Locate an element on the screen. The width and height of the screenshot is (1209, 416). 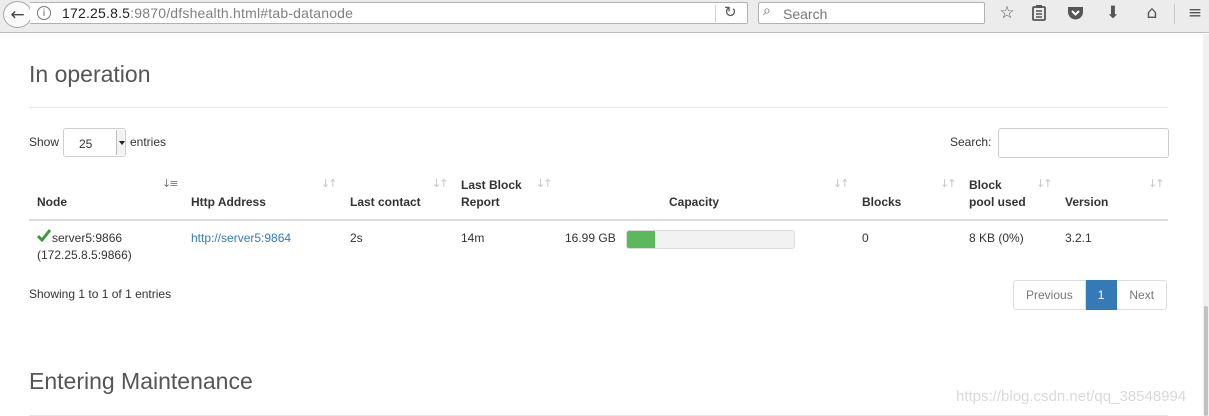
reading-list-icon is located at coordinates (1039, 13).